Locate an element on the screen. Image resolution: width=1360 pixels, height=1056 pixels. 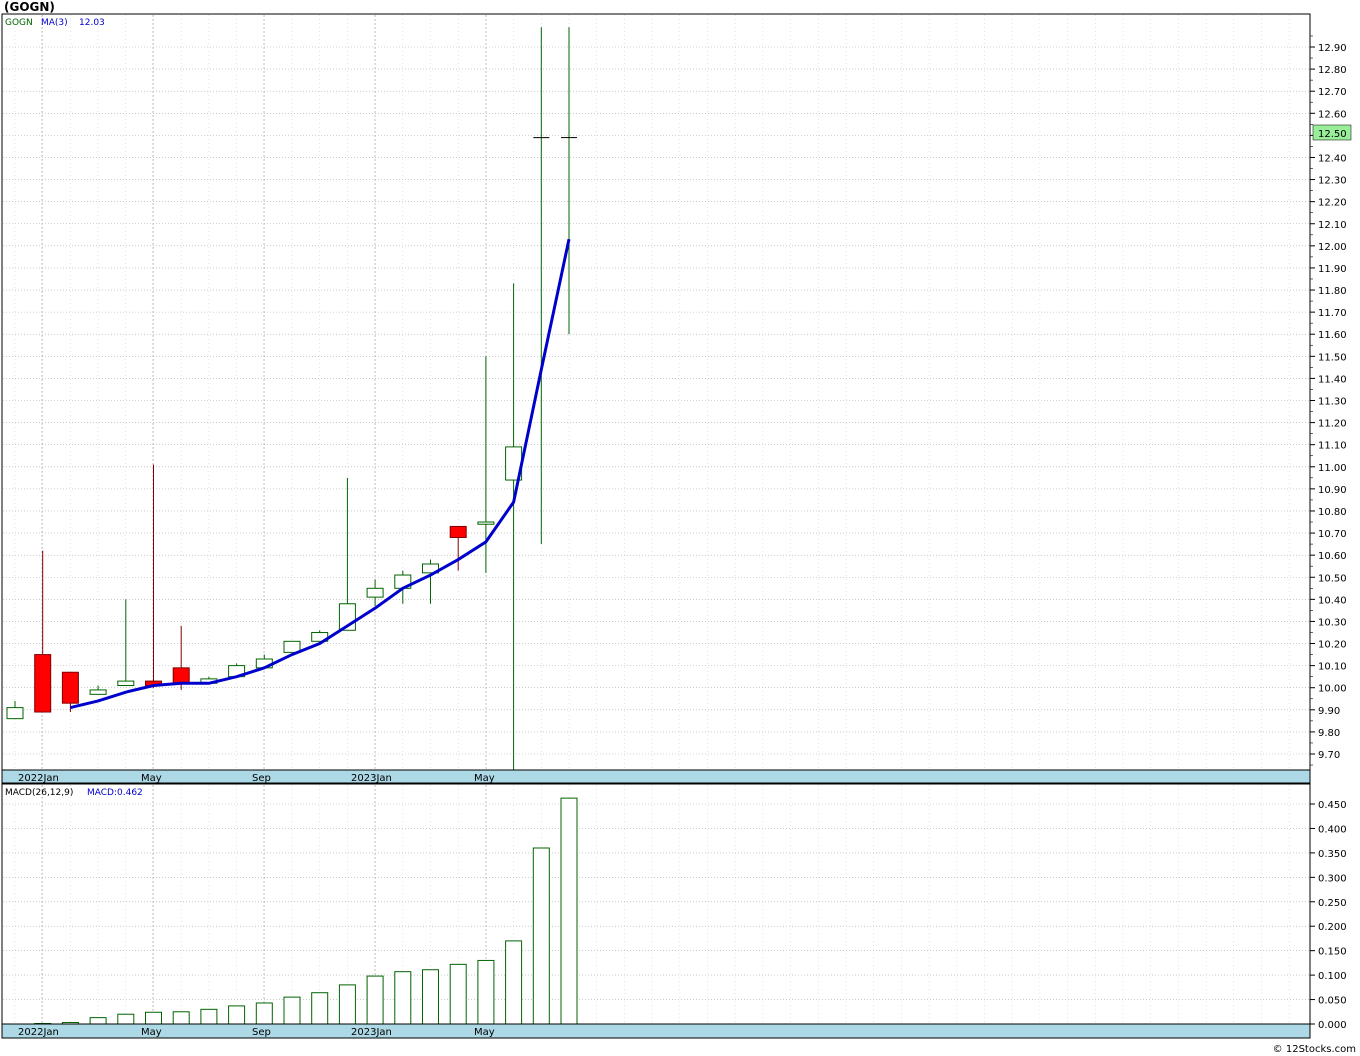
macd-date-label: Sep is located at coordinates (261, 1032).